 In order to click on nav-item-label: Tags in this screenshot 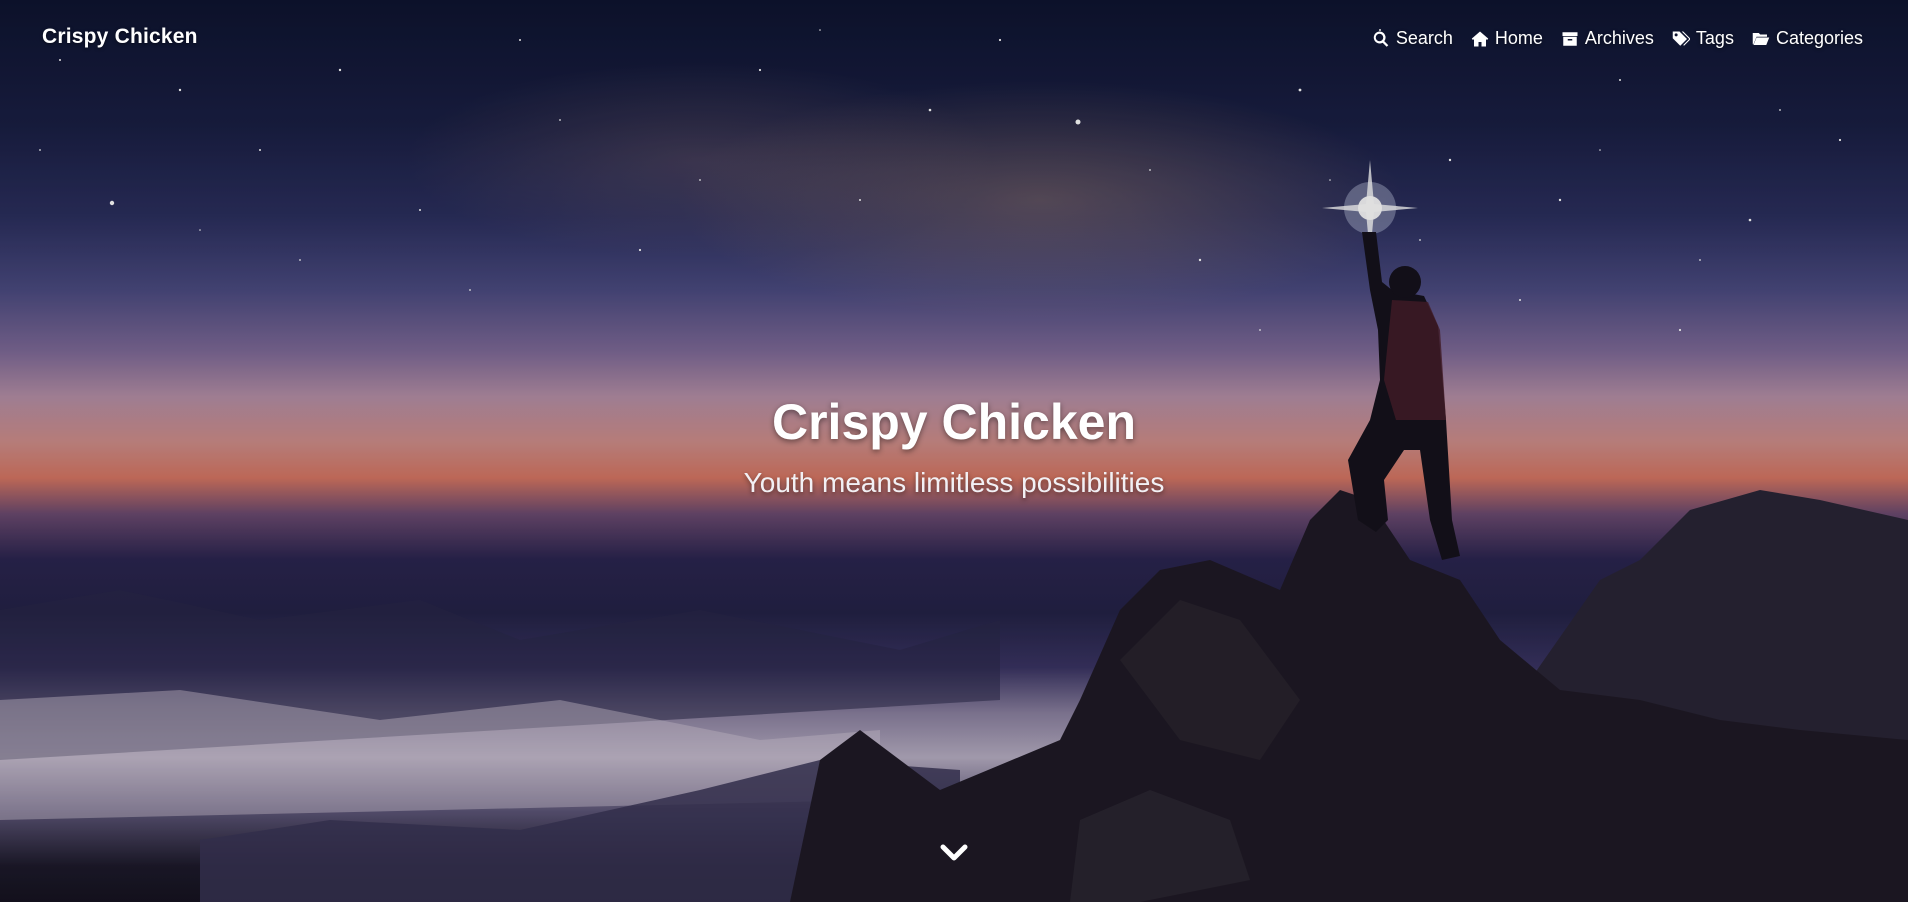, I will do `click(1714, 38)`.